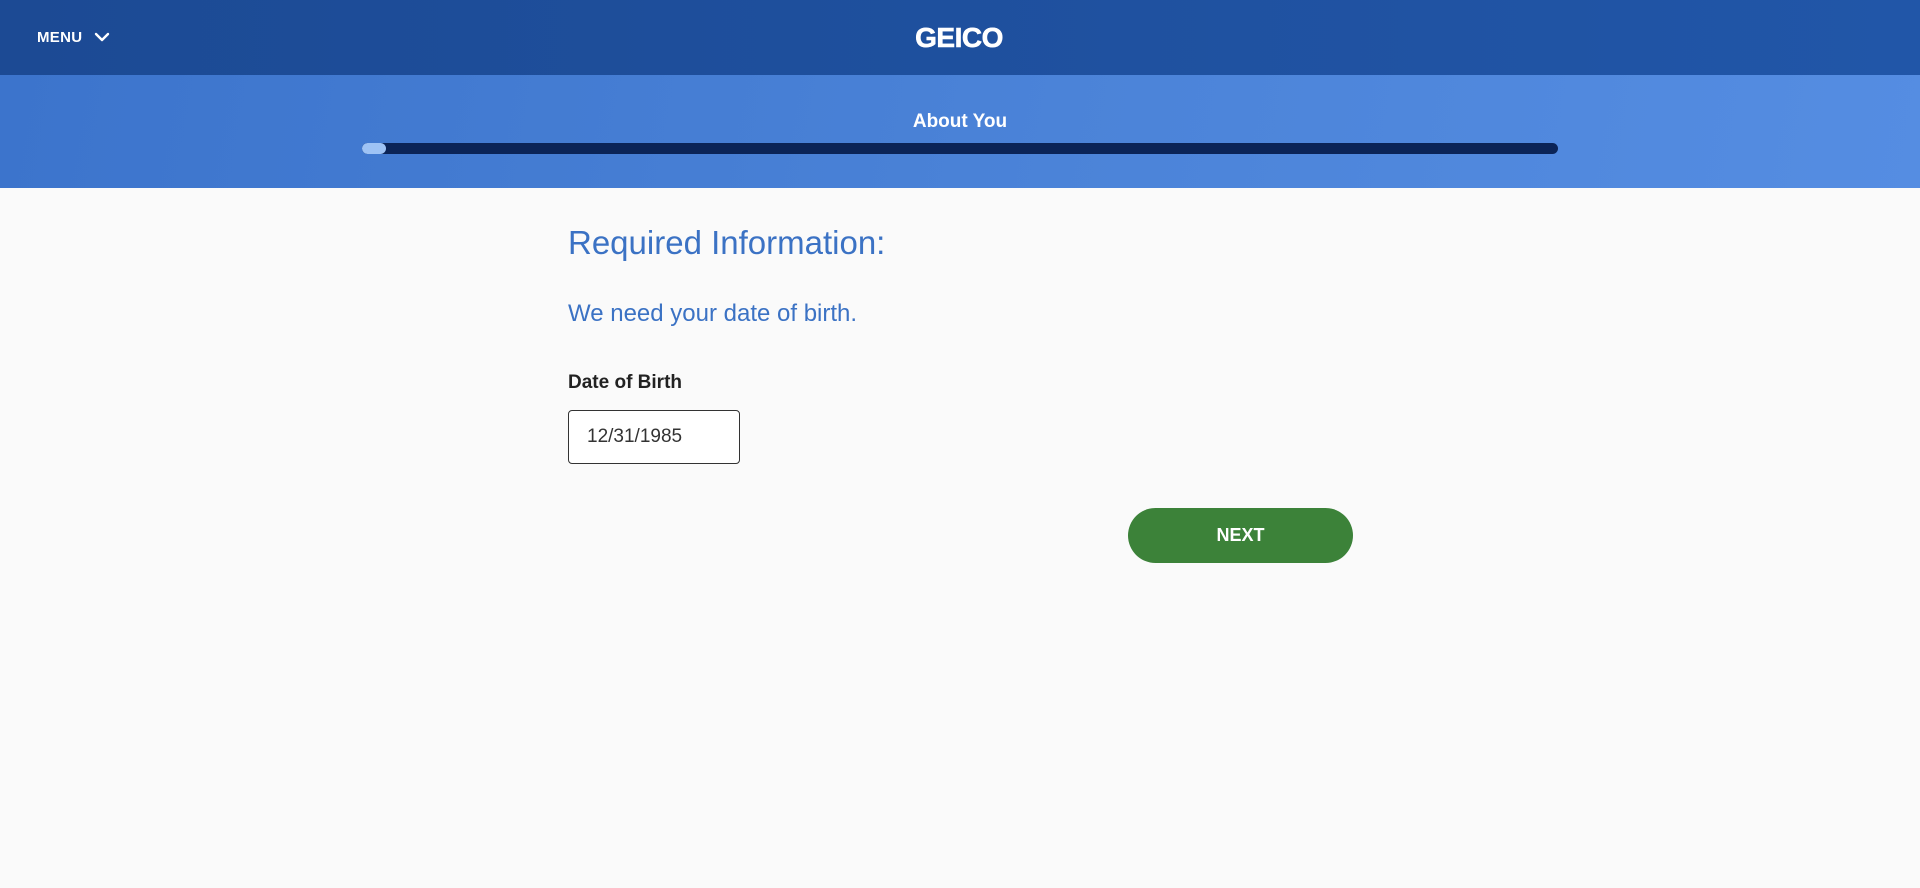 The image size is (1920, 888). What do you see at coordinates (727, 242) in the screenshot?
I see `page-heading: Required Information:` at bounding box center [727, 242].